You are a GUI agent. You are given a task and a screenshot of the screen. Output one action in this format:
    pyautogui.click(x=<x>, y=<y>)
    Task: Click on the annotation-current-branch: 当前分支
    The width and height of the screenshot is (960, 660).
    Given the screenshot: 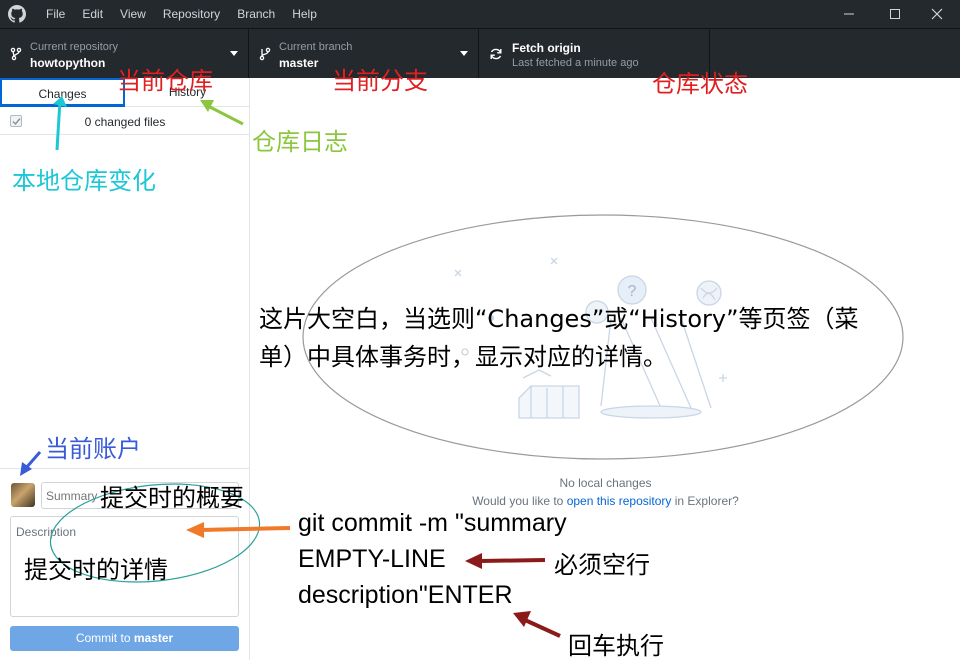 What is the action you would take?
    pyautogui.click(x=380, y=81)
    